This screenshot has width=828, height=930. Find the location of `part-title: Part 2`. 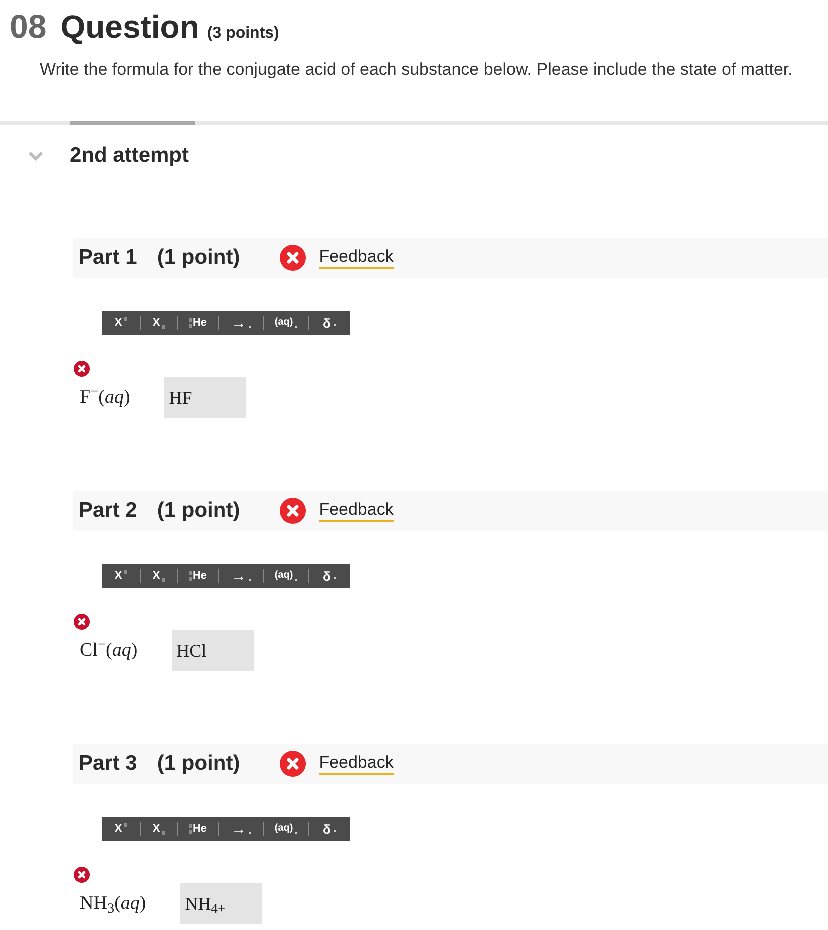

part-title: Part 2 is located at coordinates (108, 511).